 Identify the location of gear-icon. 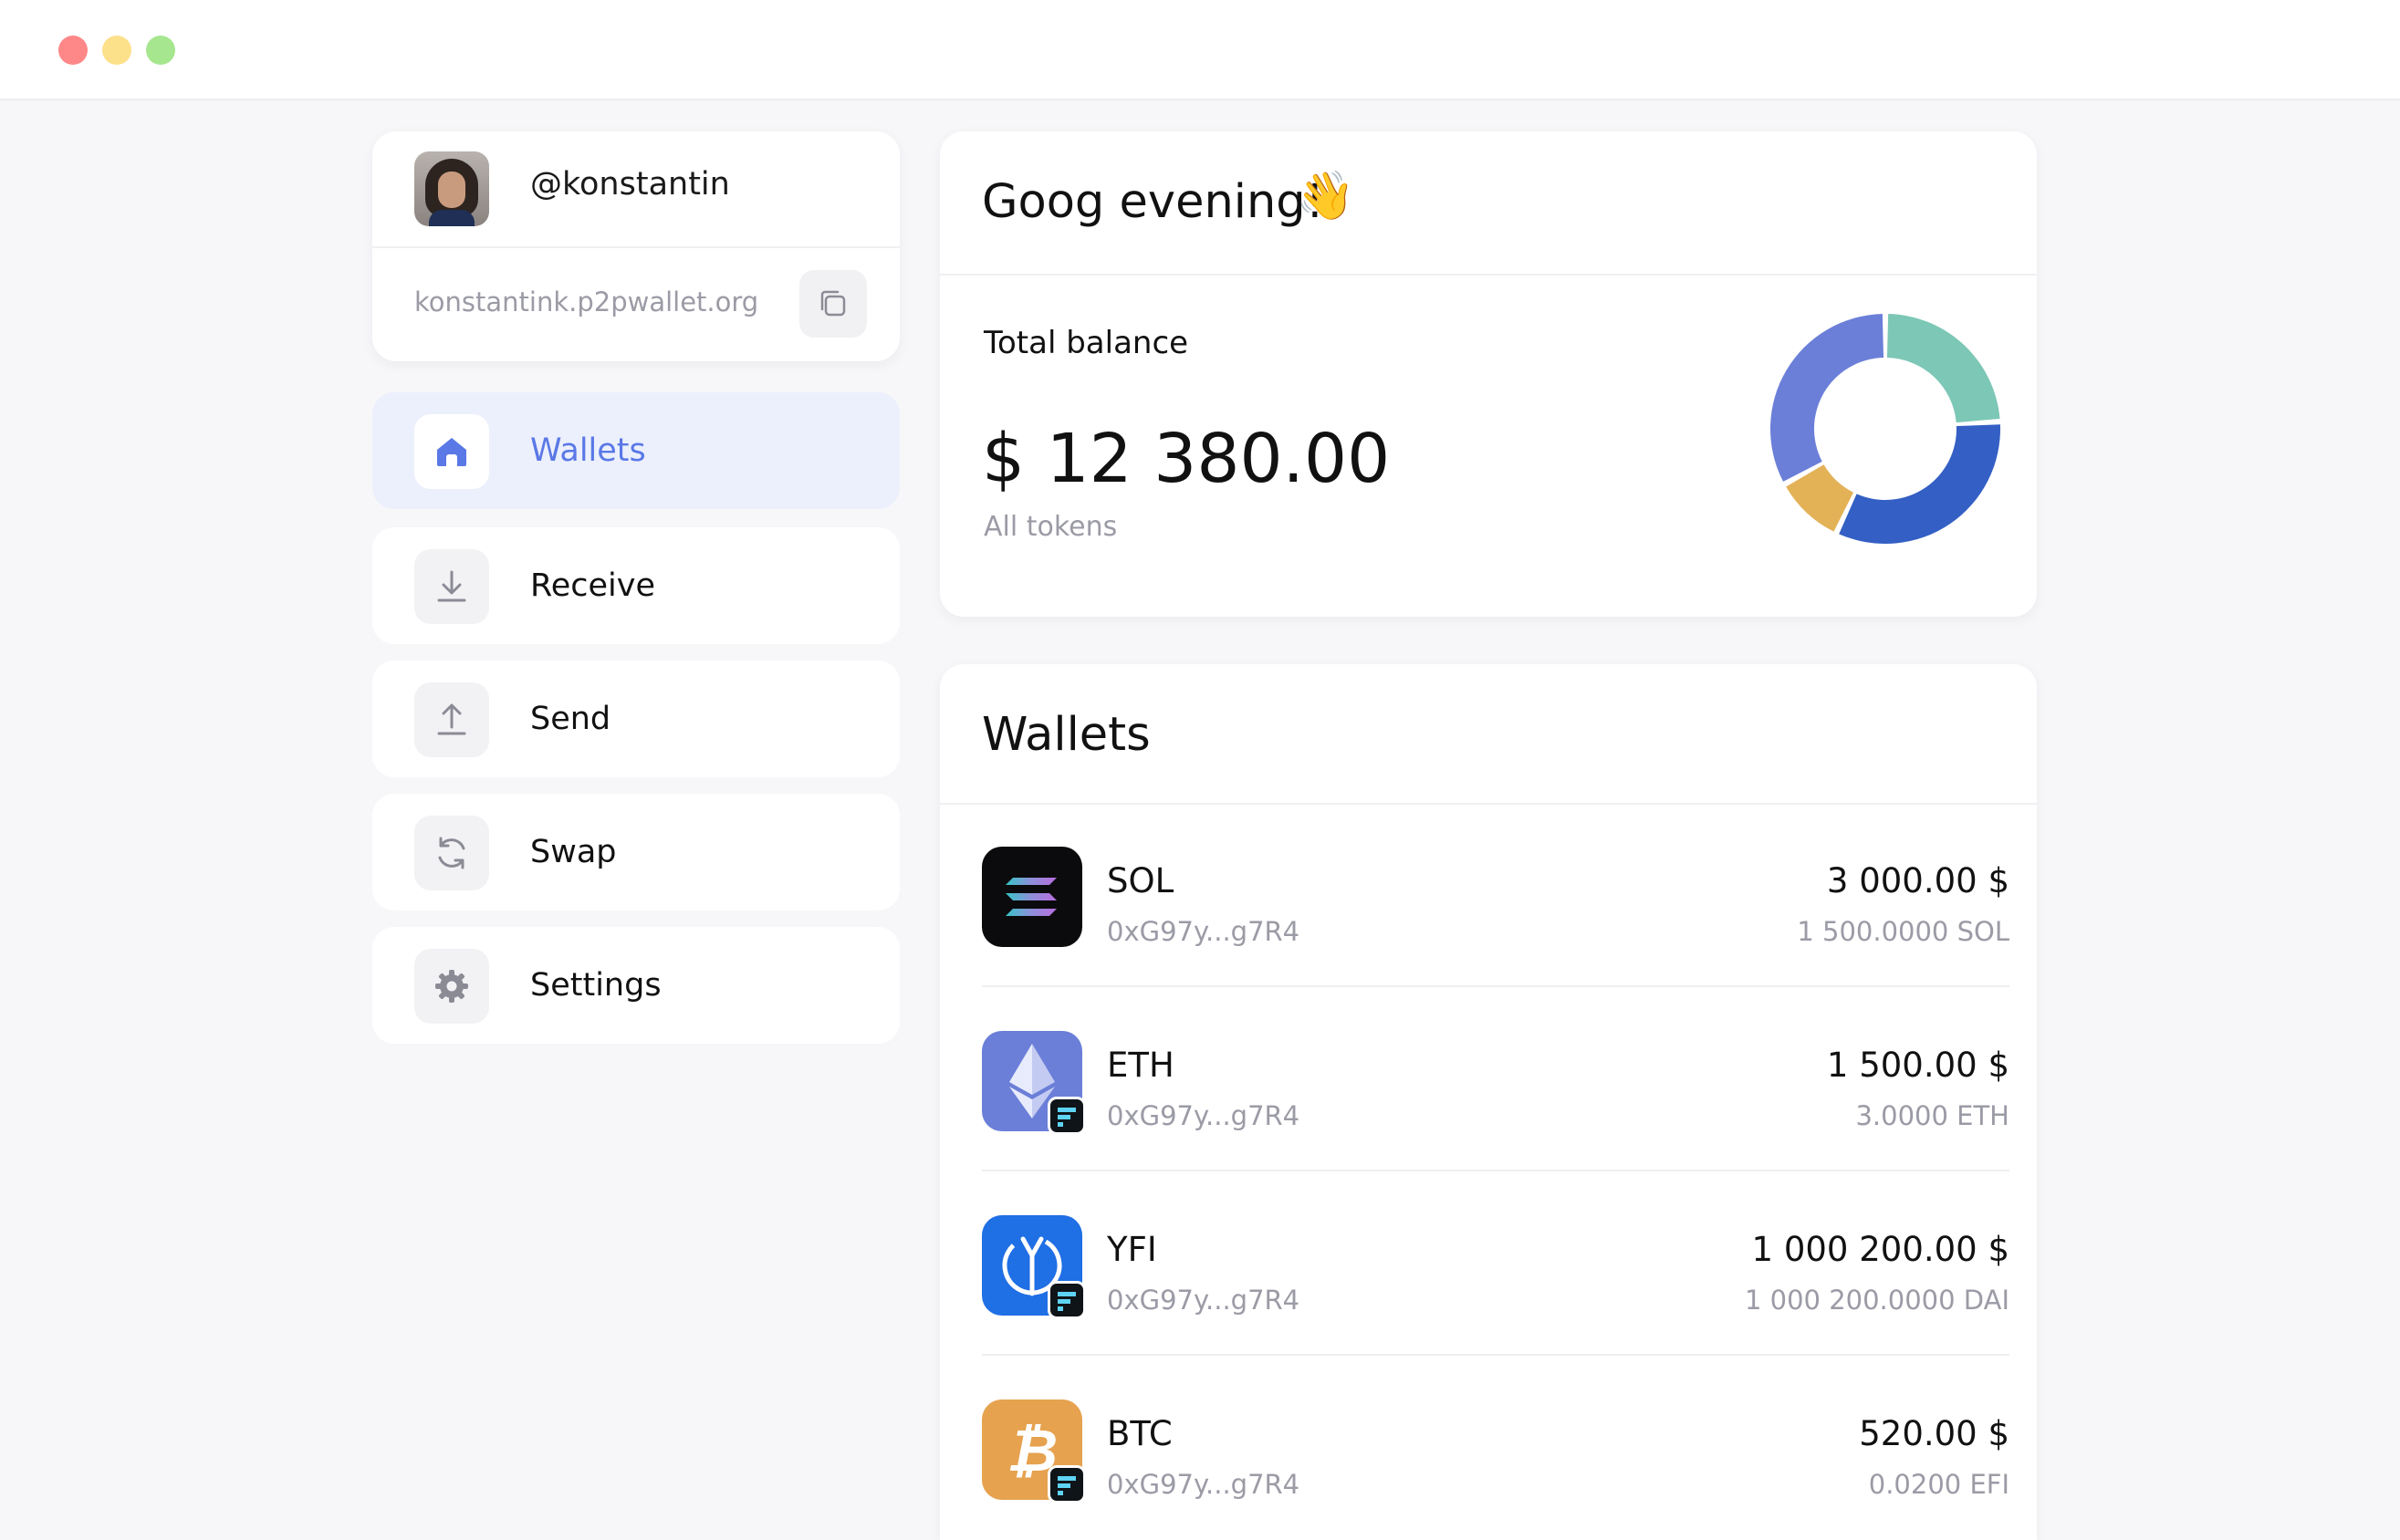
(452, 986).